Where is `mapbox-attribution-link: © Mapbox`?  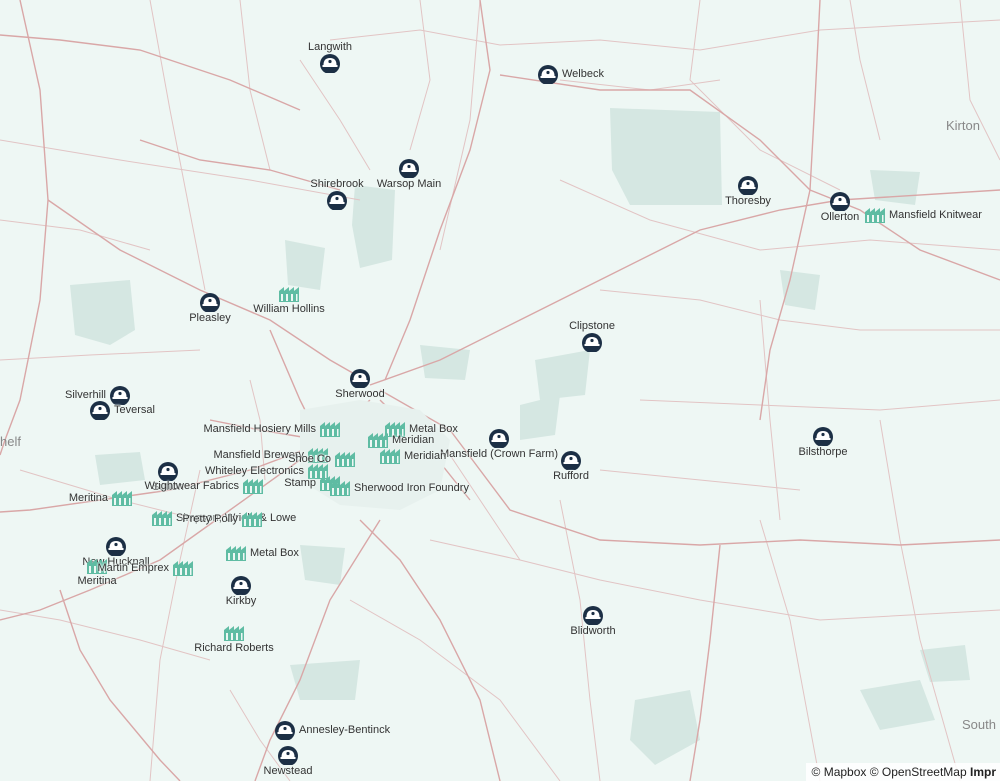 mapbox-attribution-link: © Mapbox is located at coordinates (839, 772).